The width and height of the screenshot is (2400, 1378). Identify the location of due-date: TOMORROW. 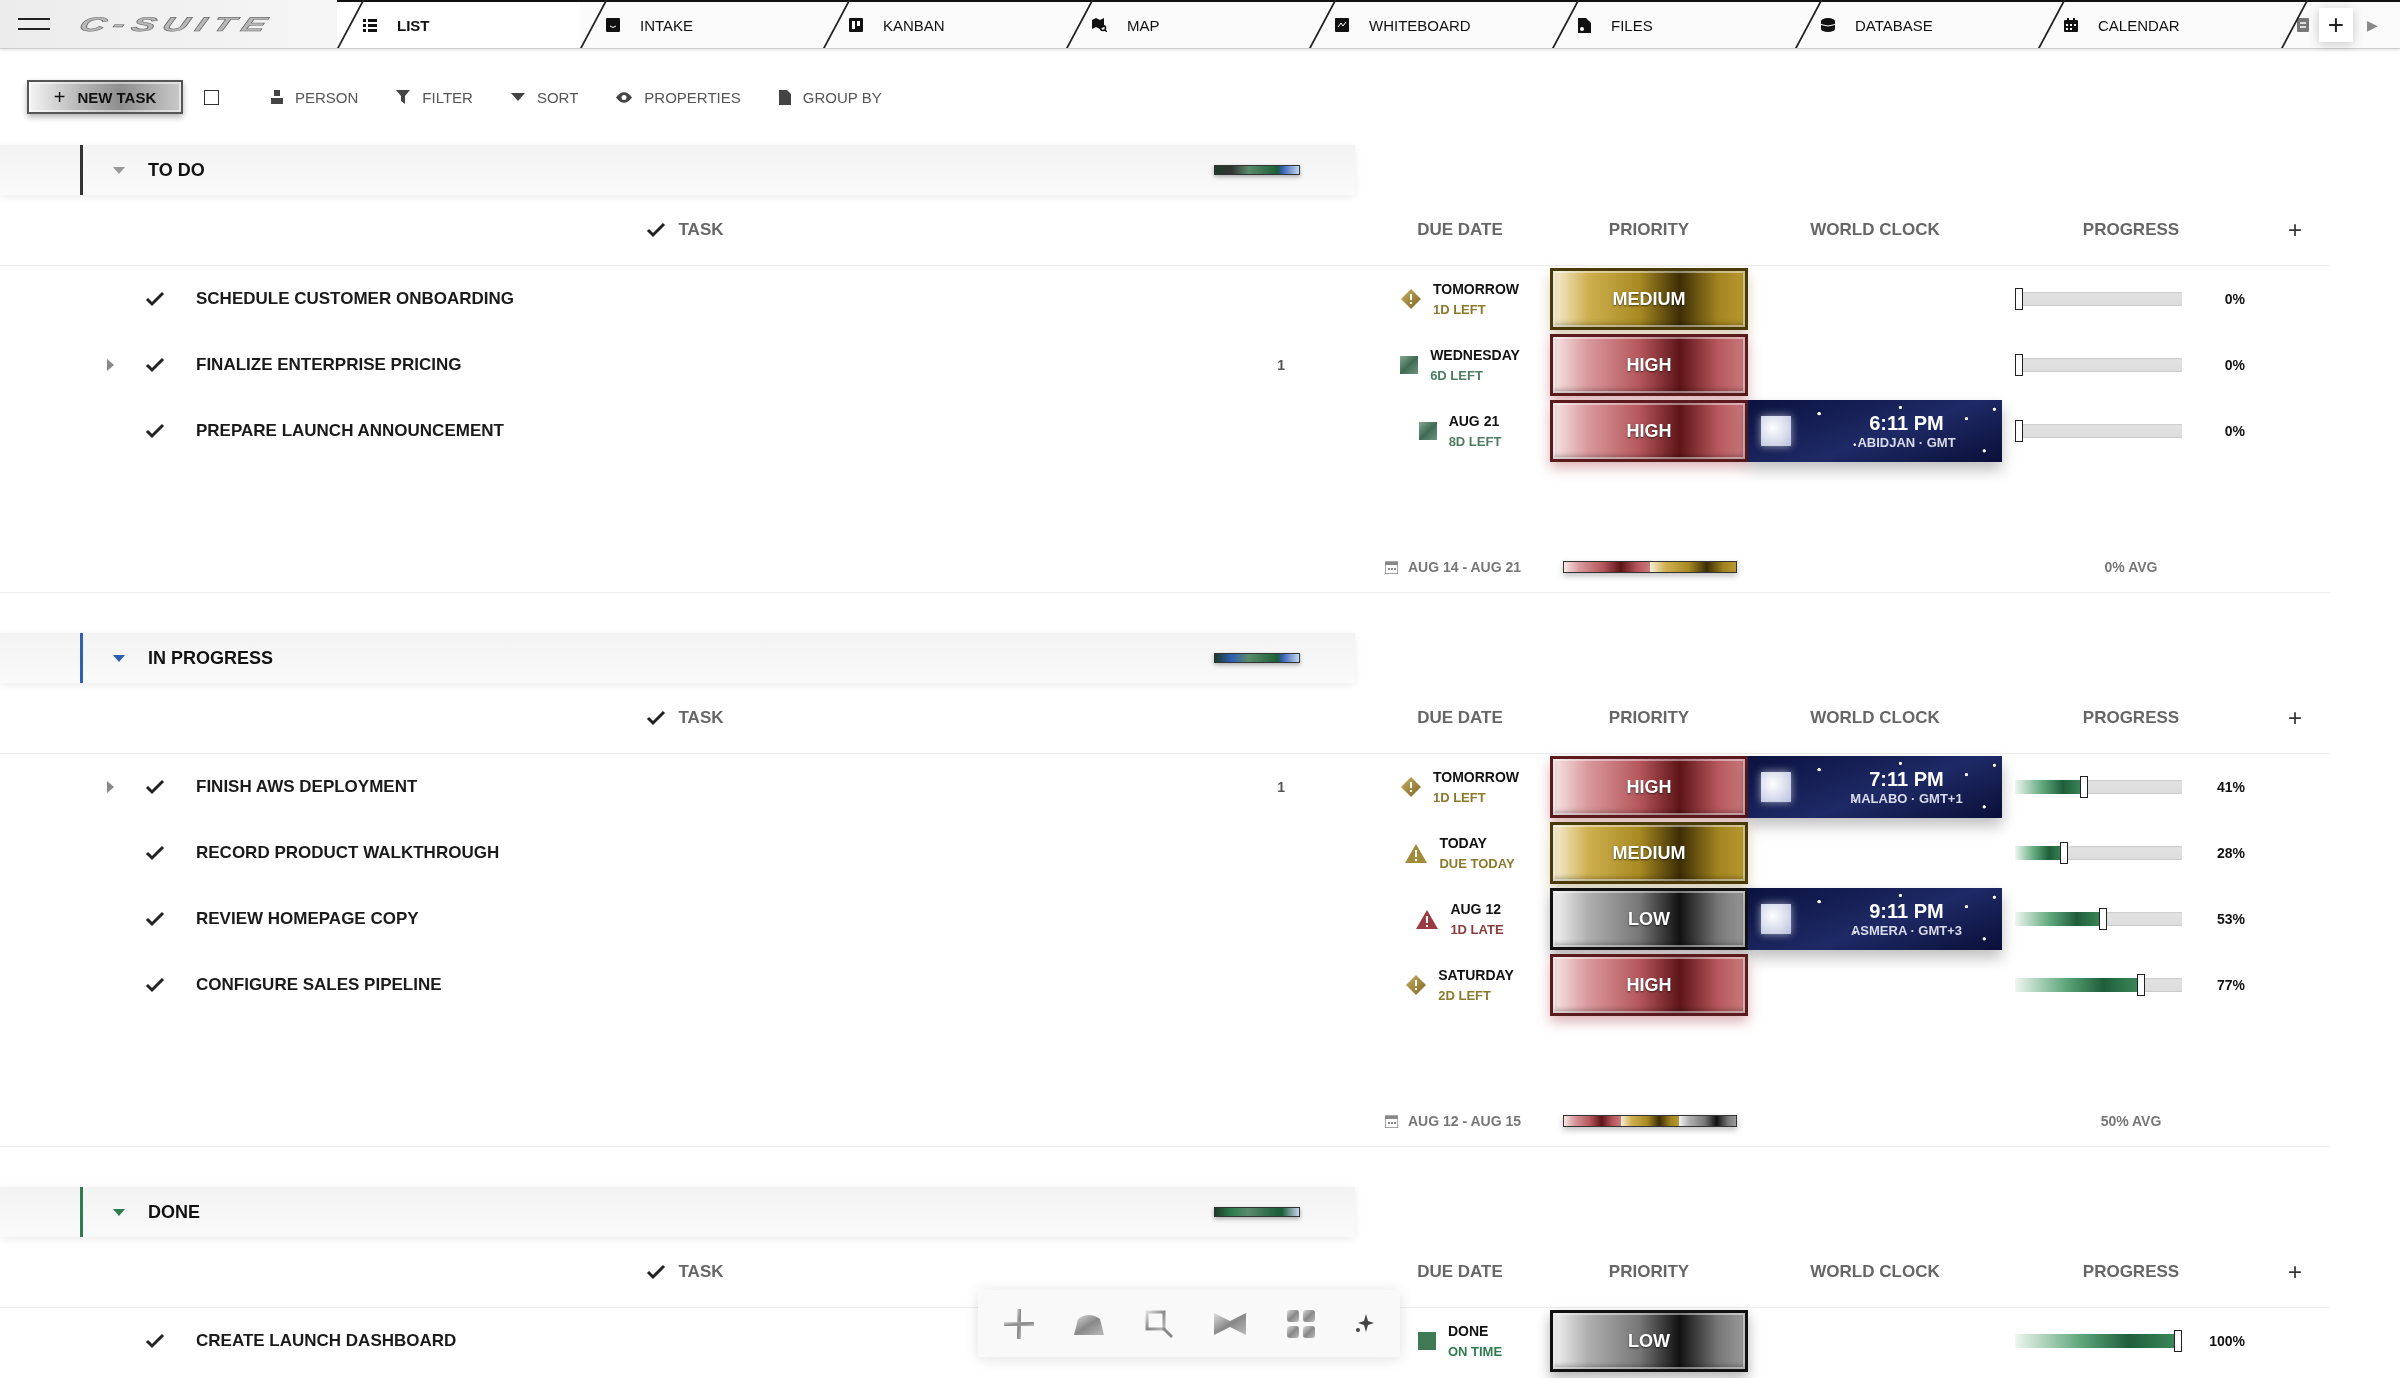
(1476, 777).